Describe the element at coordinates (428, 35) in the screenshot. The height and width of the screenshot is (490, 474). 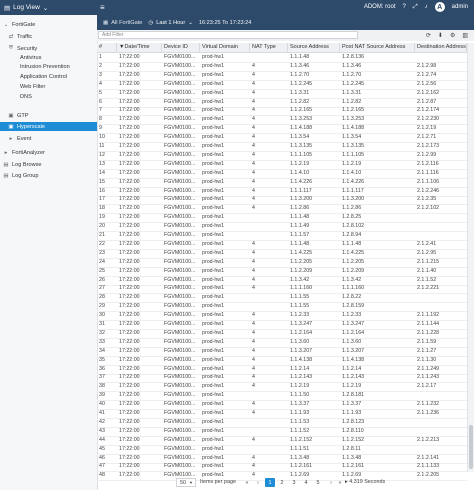
I see `refresh-icon: ⟳` at that location.